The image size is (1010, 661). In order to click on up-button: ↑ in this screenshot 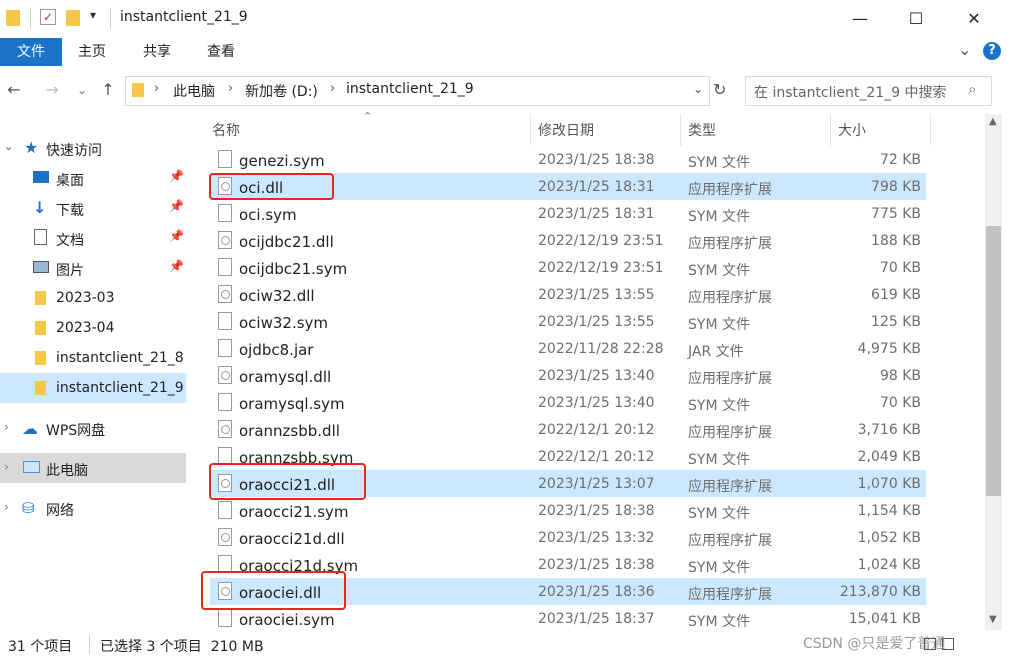, I will do `click(108, 90)`.